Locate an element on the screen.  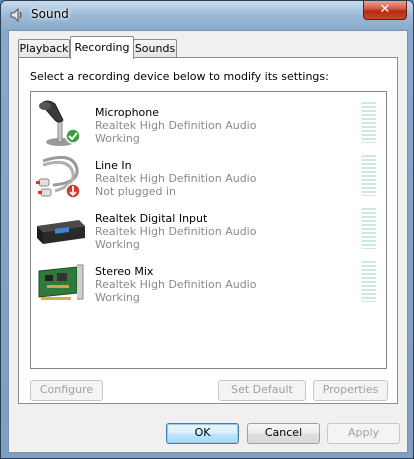
stereo-mix-icon is located at coordinates (60, 282).